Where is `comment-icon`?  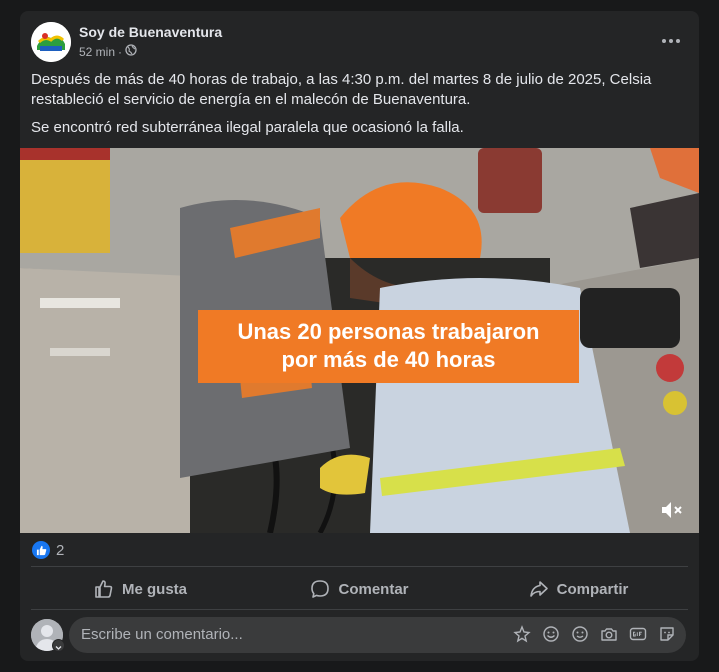
comment-icon is located at coordinates (320, 589).